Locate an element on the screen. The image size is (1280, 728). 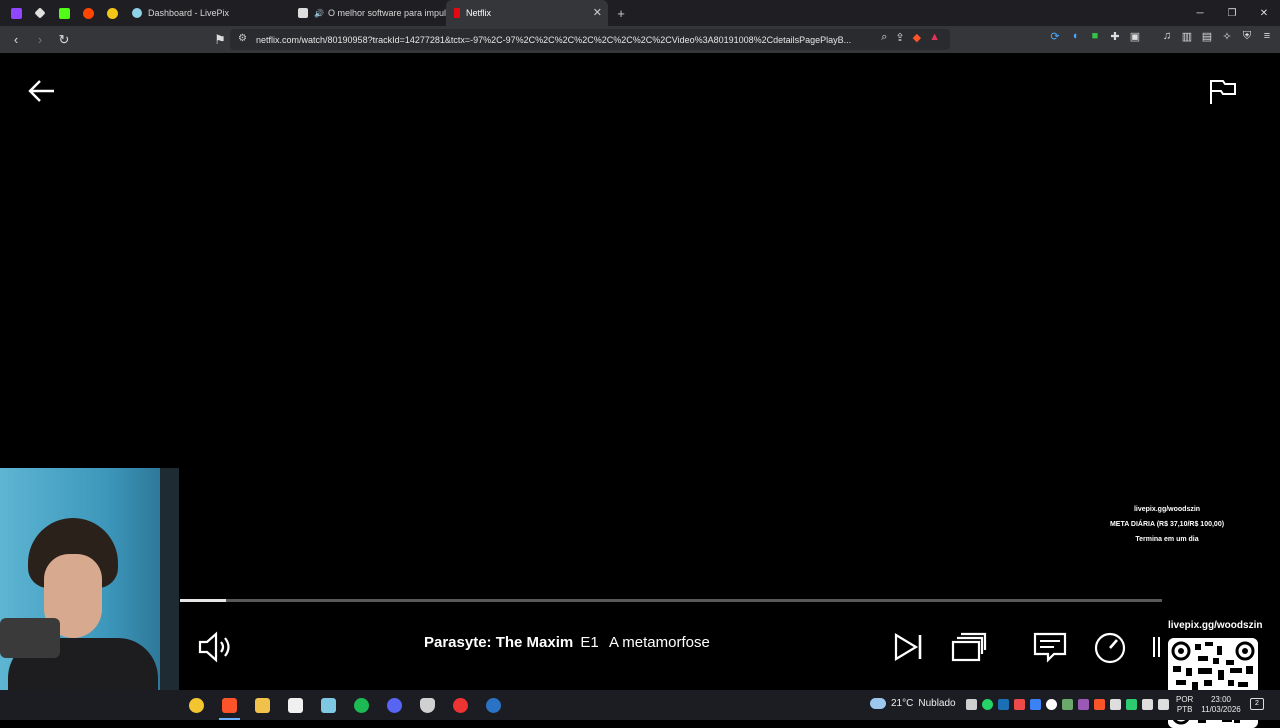
livepix-url: livepix.gg/woodszin is located at coordinates (1167, 509).